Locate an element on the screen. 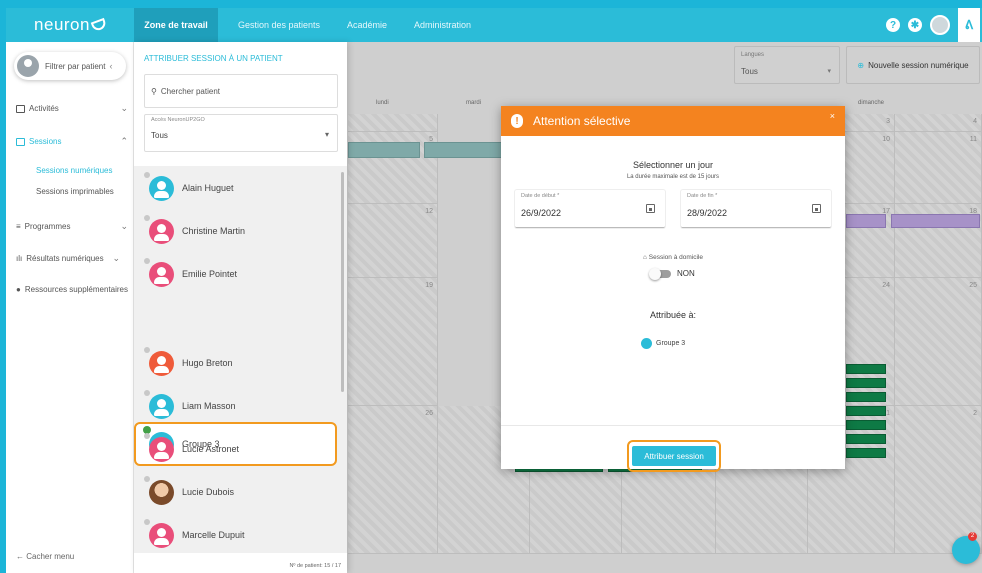 This screenshot has height=573, width=982. gear-icon: ✱ is located at coordinates (915, 25).